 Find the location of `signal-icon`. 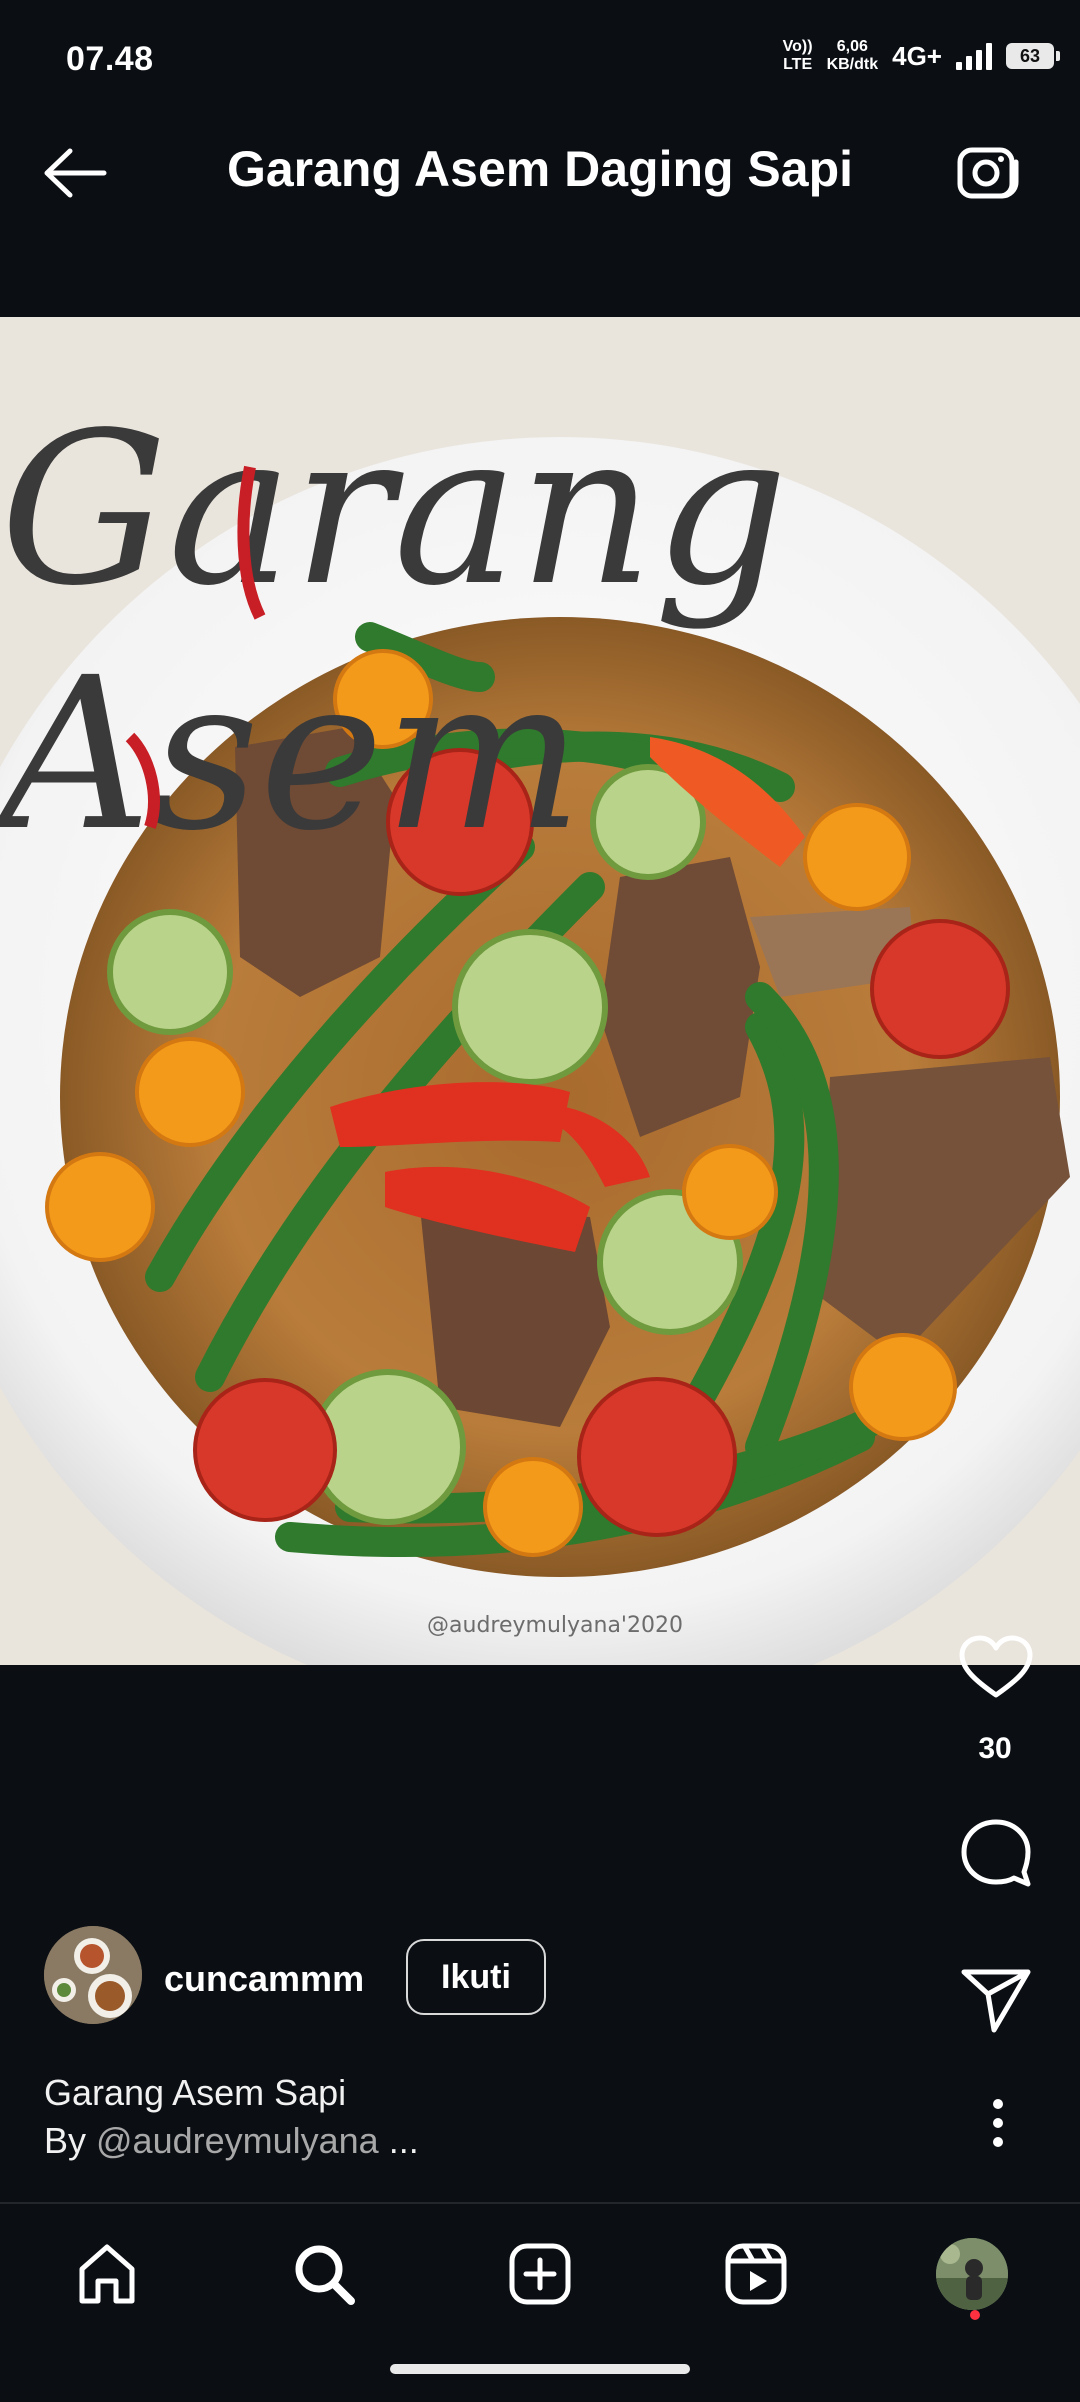

signal-icon is located at coordinates (974, 56).